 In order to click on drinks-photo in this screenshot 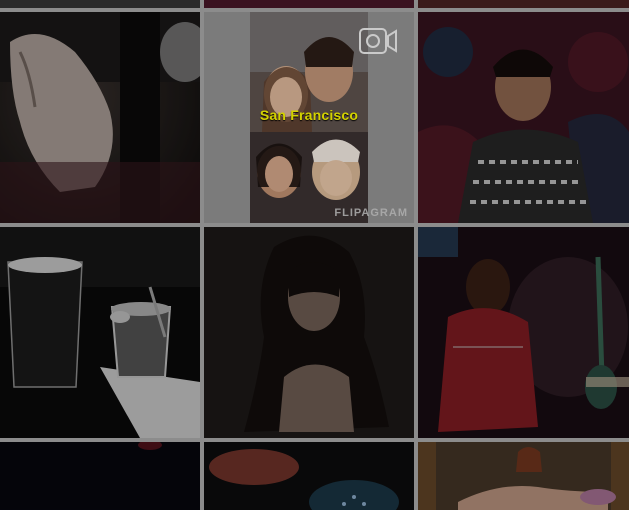, I will do `click(100, 332)`.